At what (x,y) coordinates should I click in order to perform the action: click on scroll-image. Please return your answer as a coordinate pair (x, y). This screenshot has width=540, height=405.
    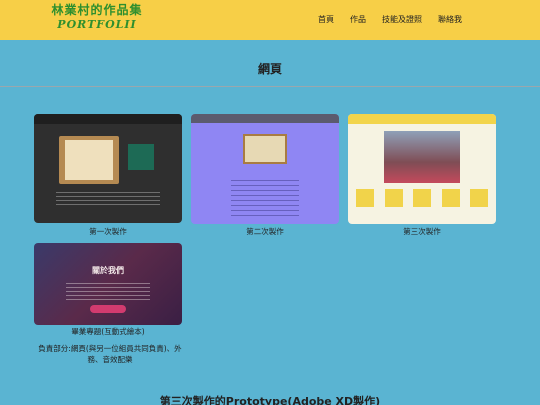
    Looking at the image, I should click on (89, 160).